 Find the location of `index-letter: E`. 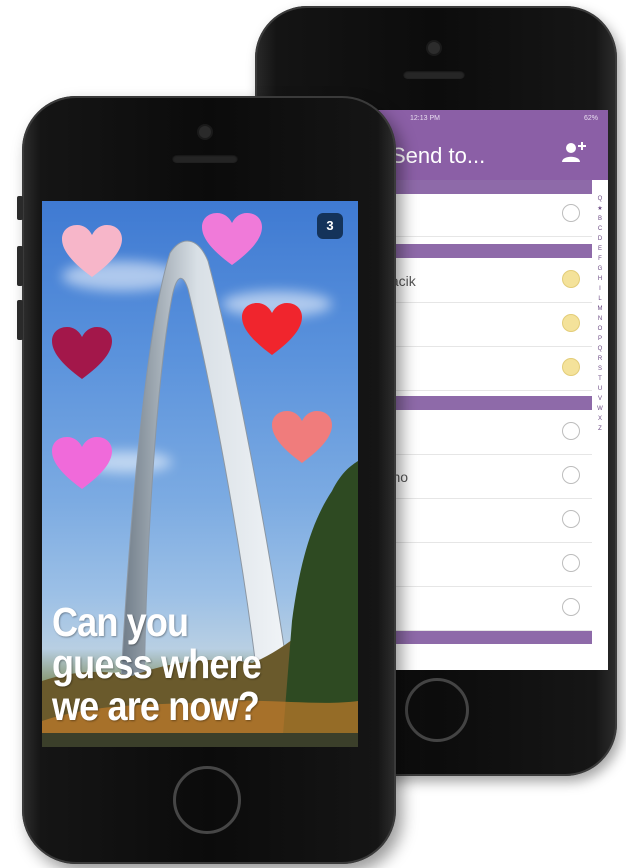

index-letter: E is located at coordinates (600, 249).